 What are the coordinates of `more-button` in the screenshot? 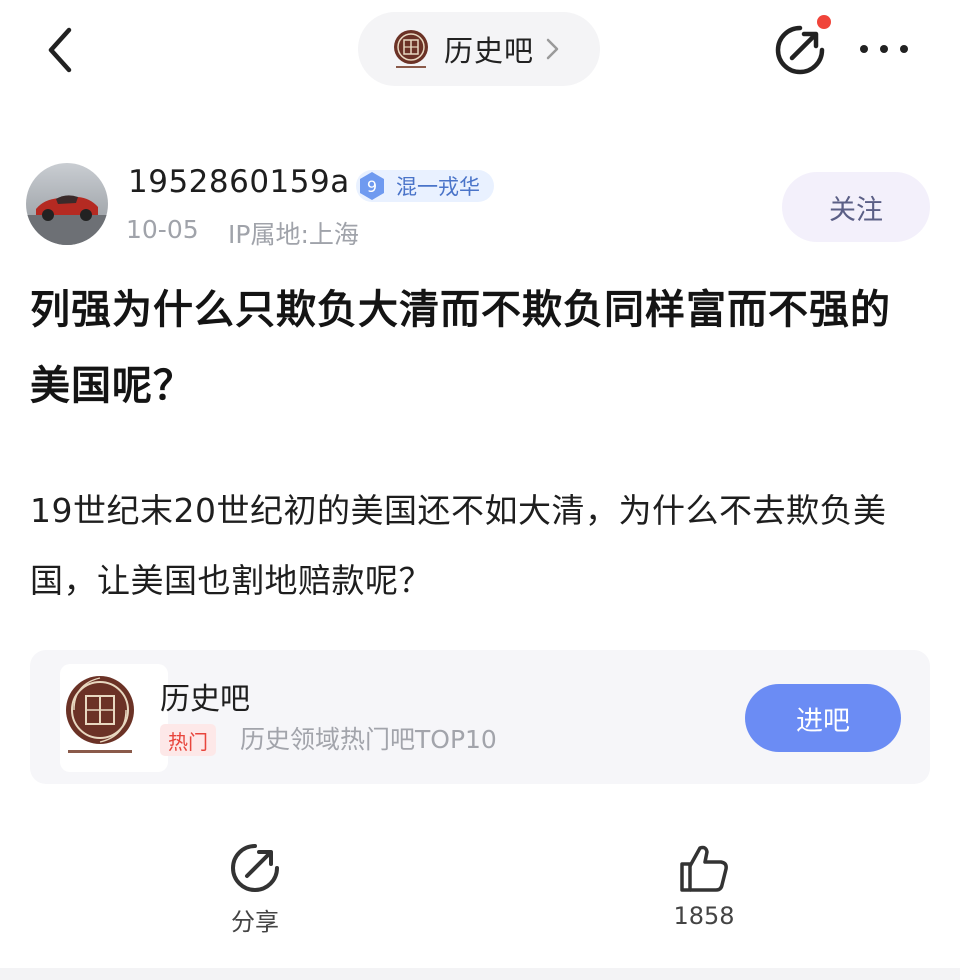 It's located at (884, 49).